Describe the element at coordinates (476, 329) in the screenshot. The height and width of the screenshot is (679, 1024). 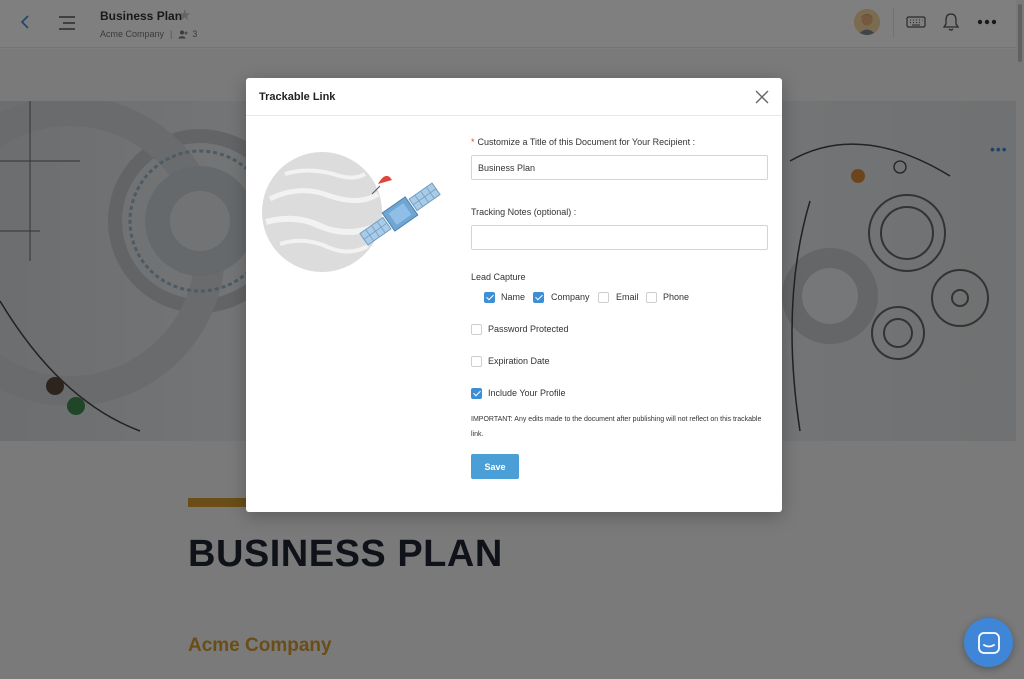
I see `password-protected-checkbox` at that location.